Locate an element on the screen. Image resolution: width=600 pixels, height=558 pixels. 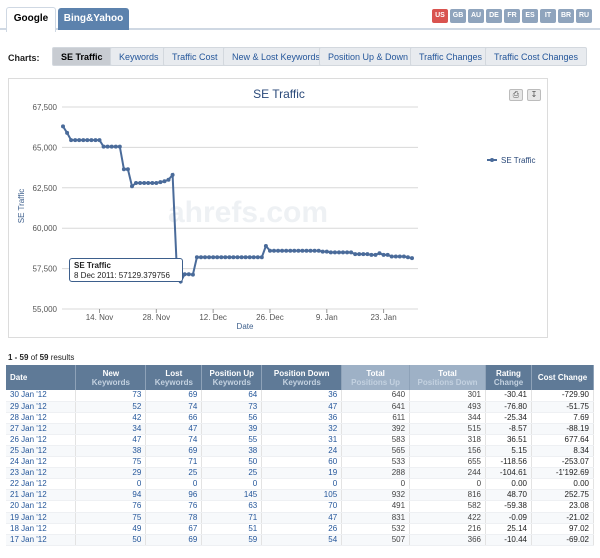
col-position-up-header: Position Up Keywords is located at coordinates (232, 377).